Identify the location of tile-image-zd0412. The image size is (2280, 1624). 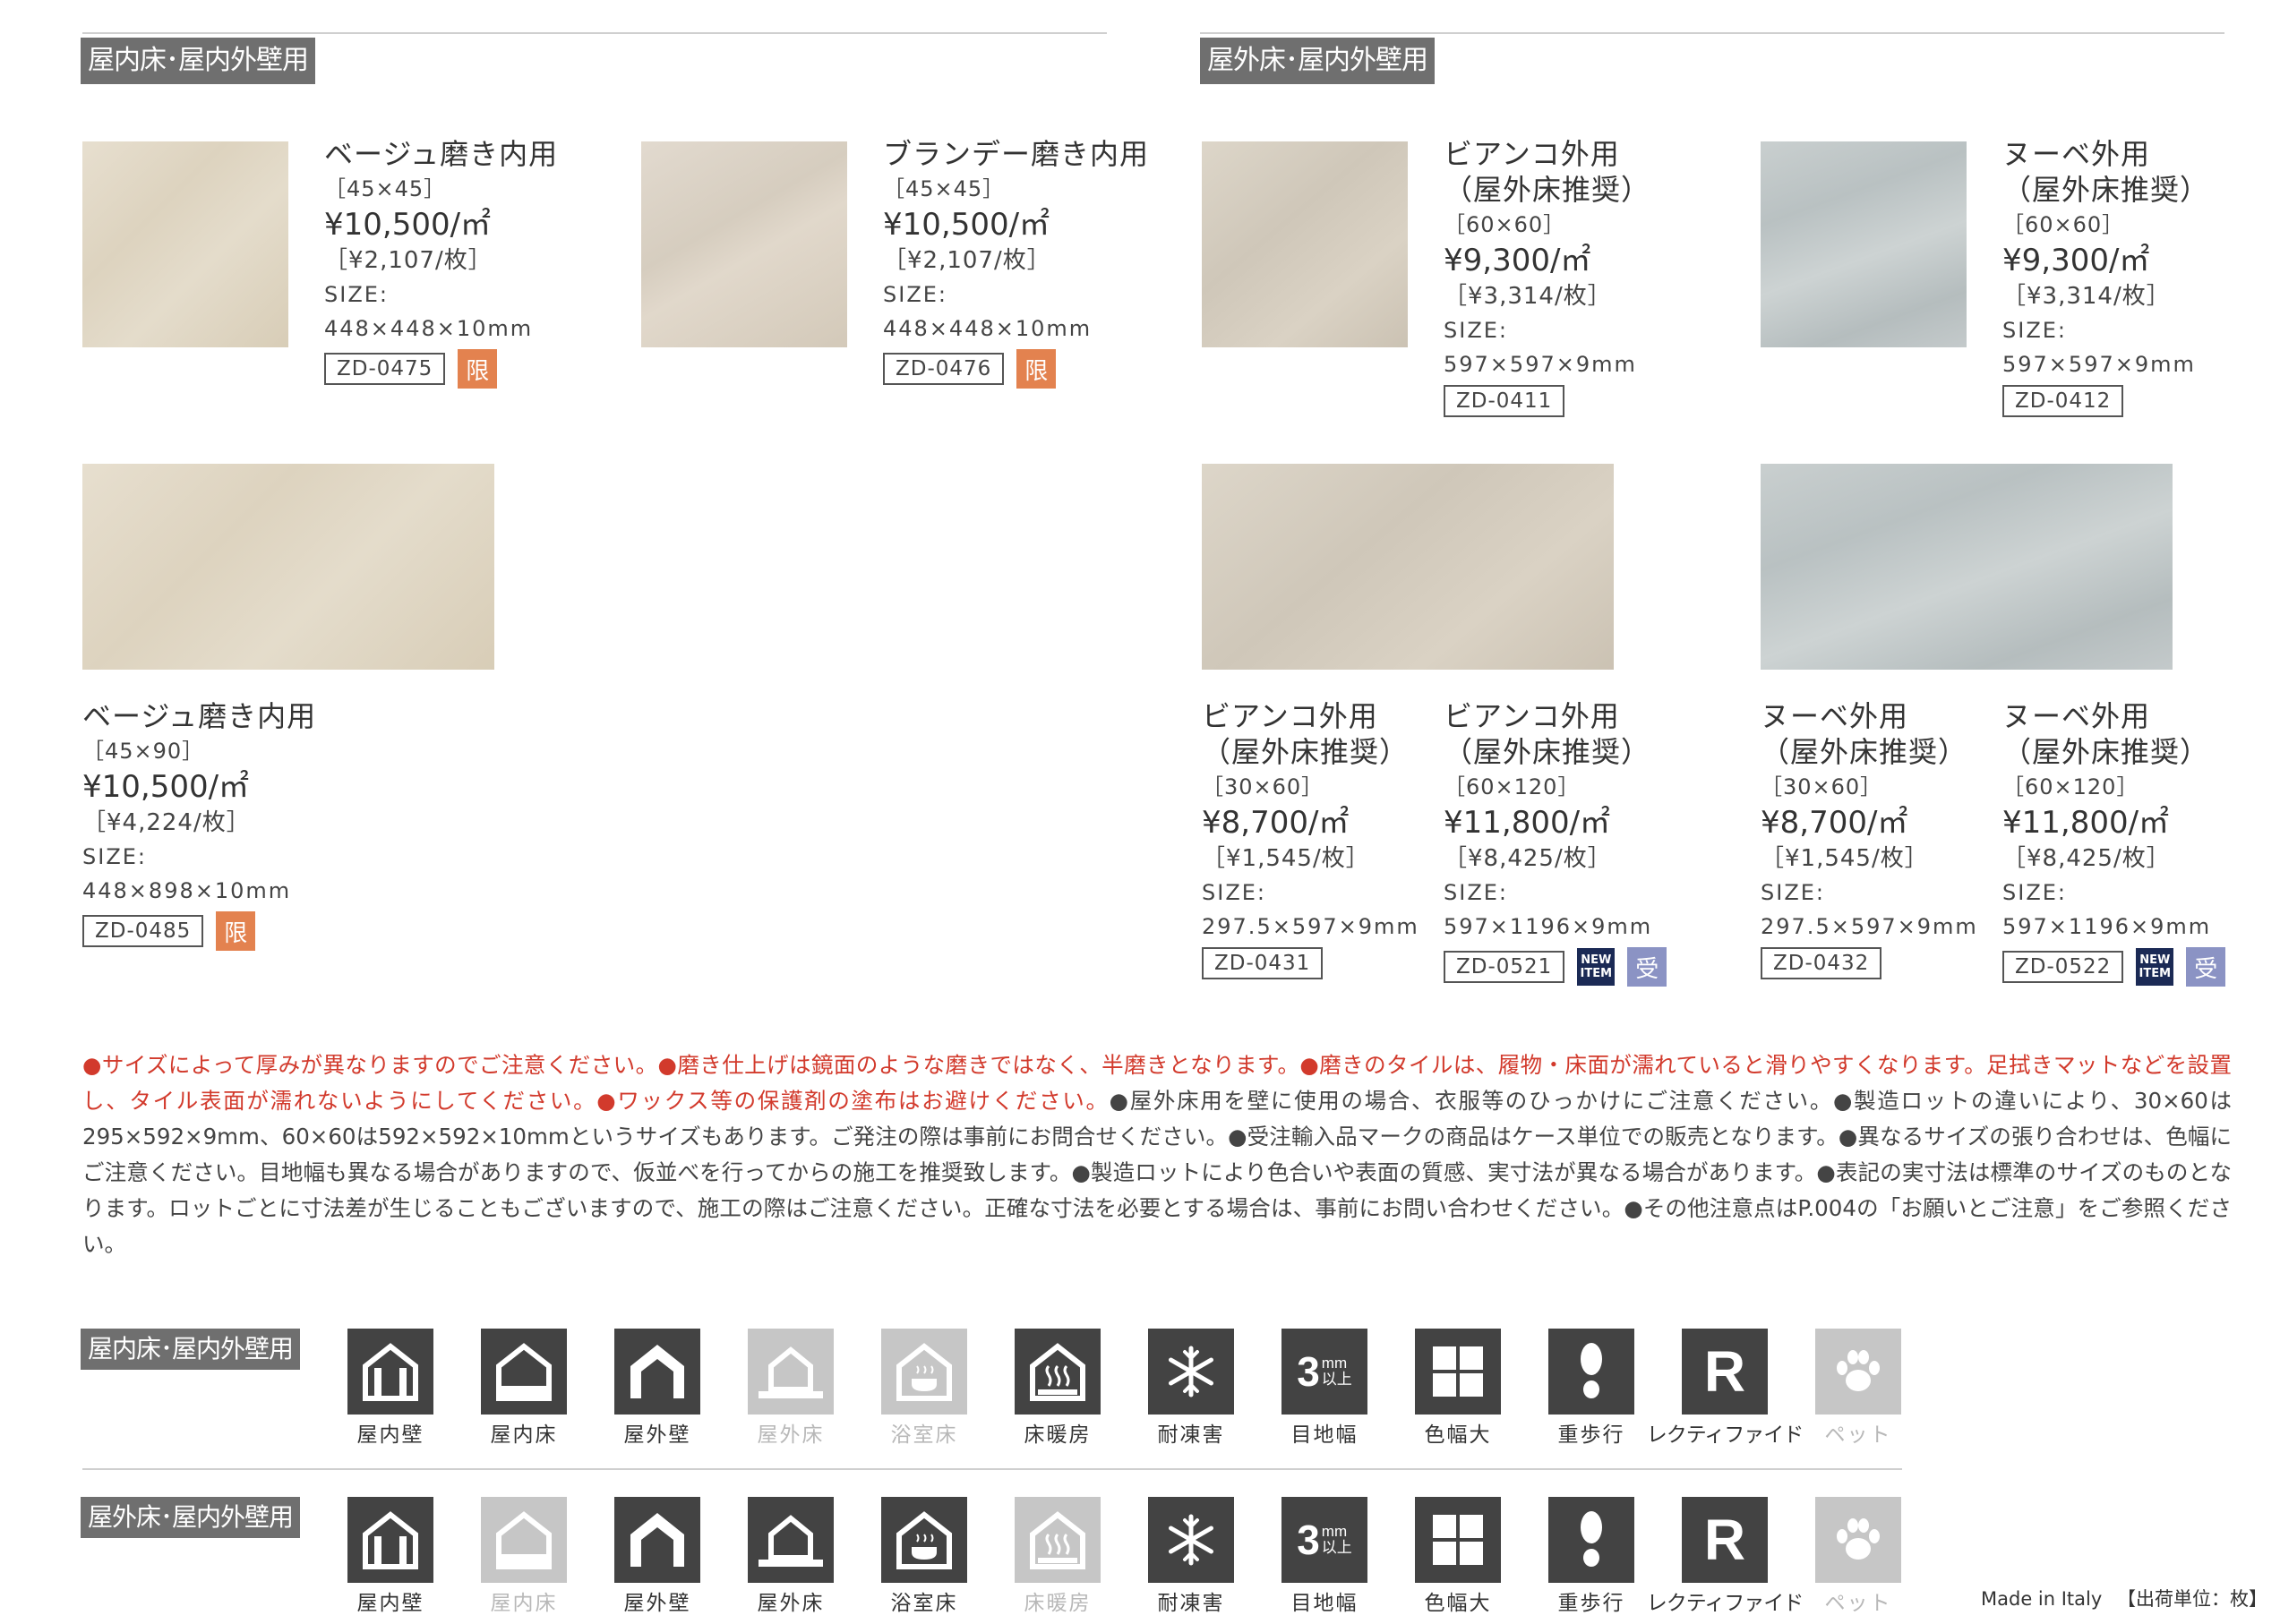
(1864, 244).